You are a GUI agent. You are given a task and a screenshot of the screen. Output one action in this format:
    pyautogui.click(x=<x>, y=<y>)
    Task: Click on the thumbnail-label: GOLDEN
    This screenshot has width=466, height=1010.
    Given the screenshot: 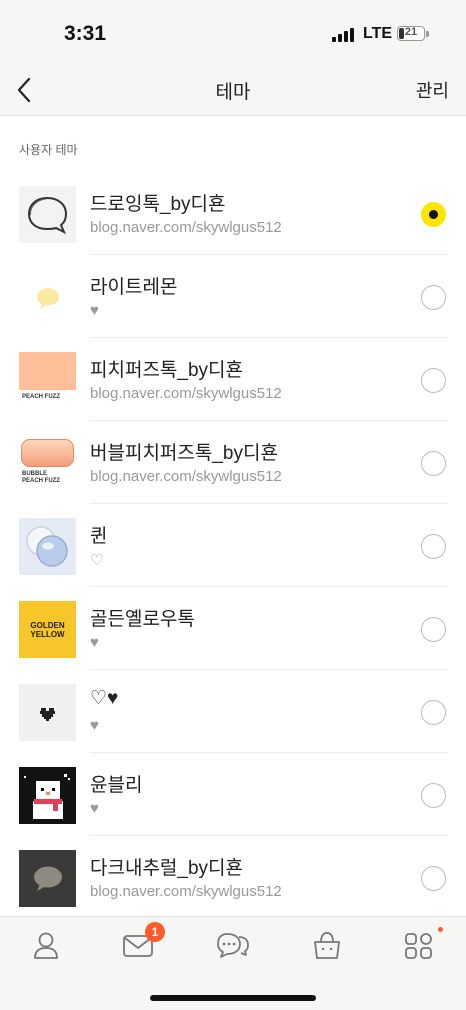 What is the action you would take?
    pyautogui.click(x=47, y=625)
    